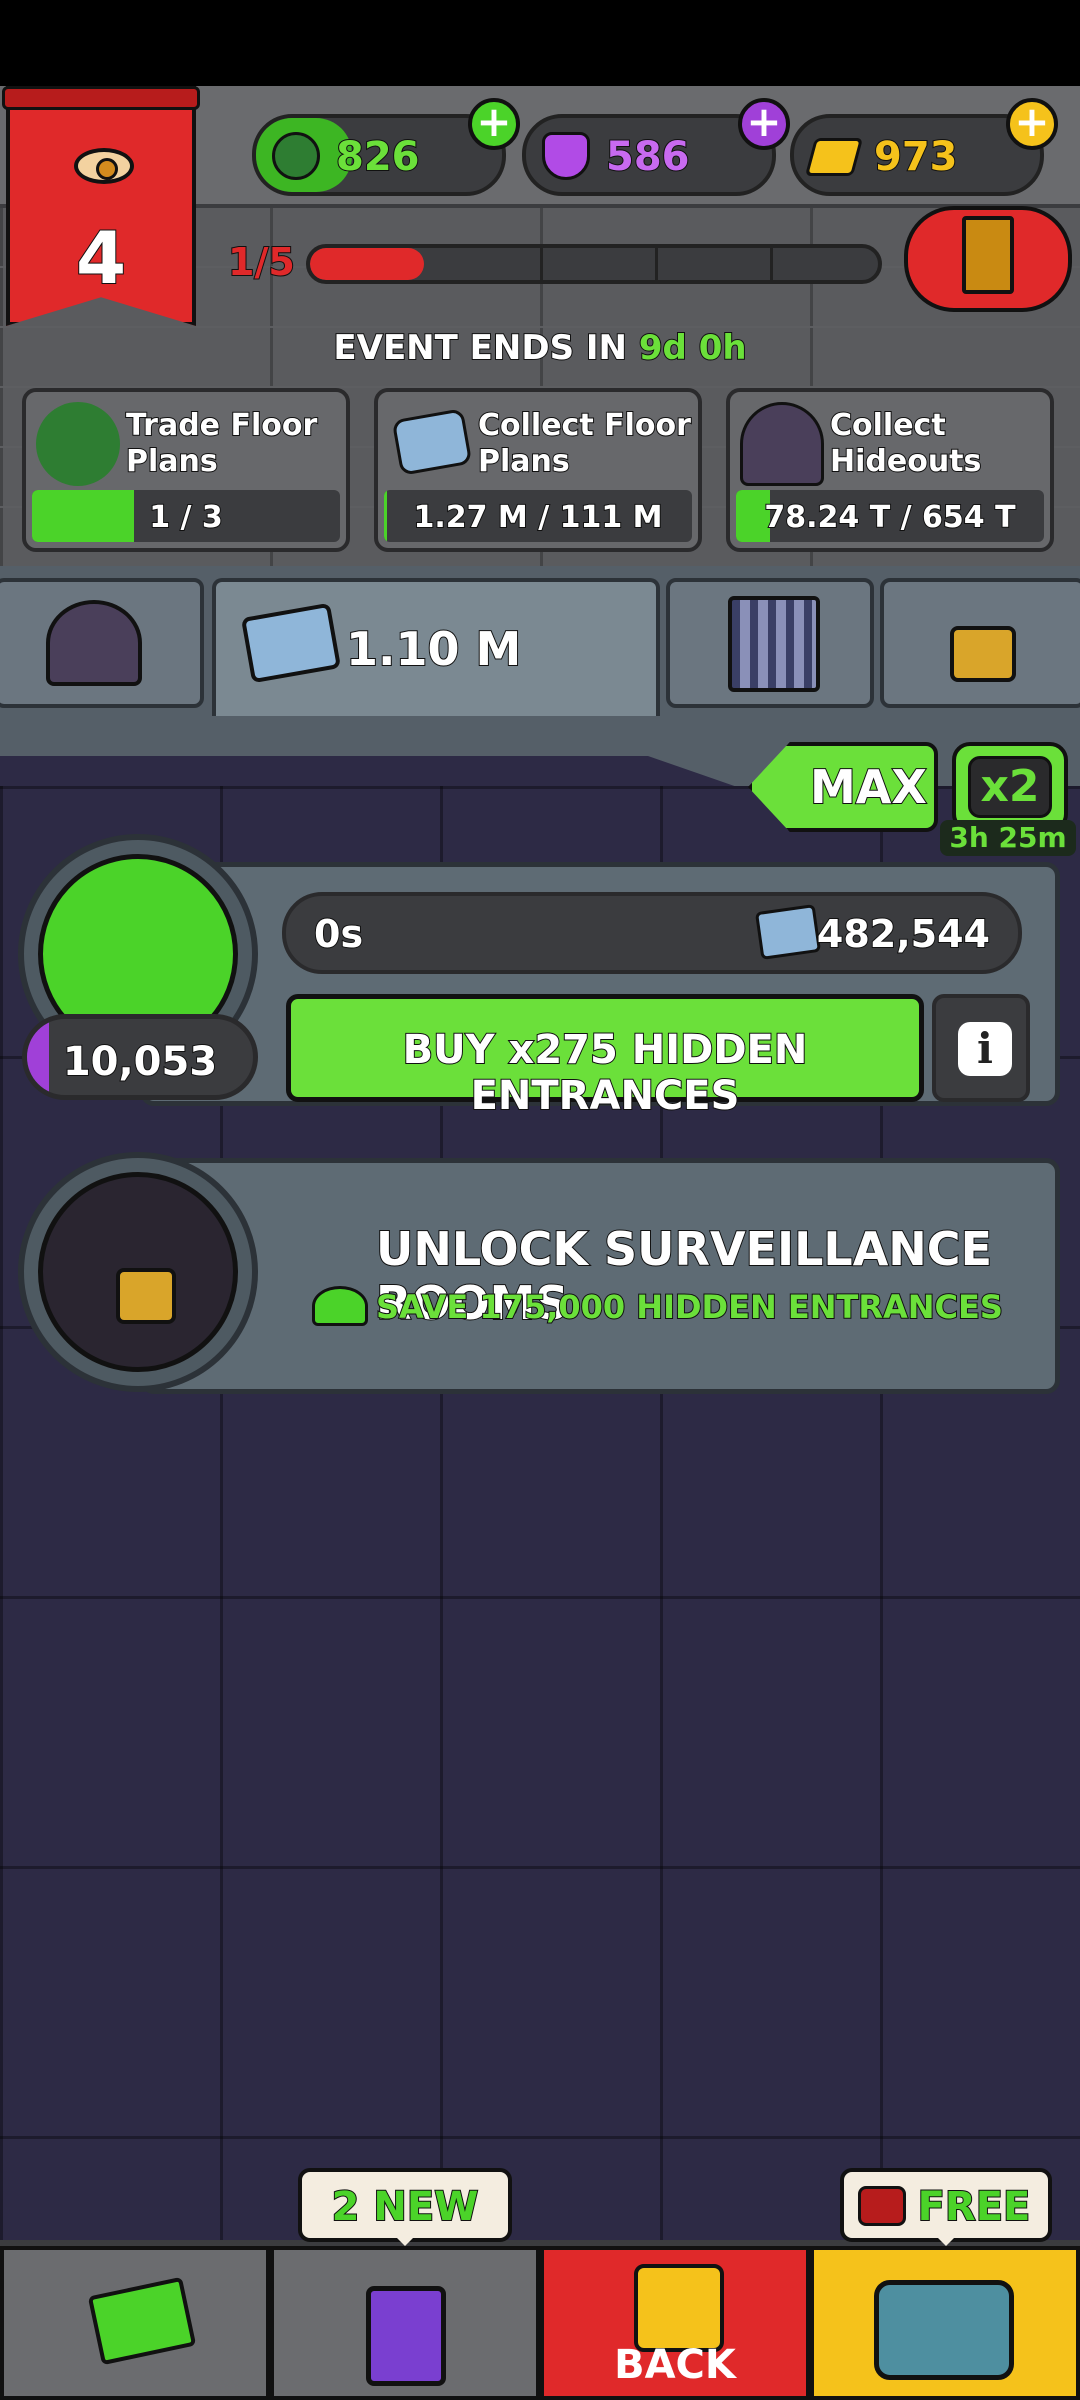  I want to click on treasure-chest-icon, so click(944, 2330).